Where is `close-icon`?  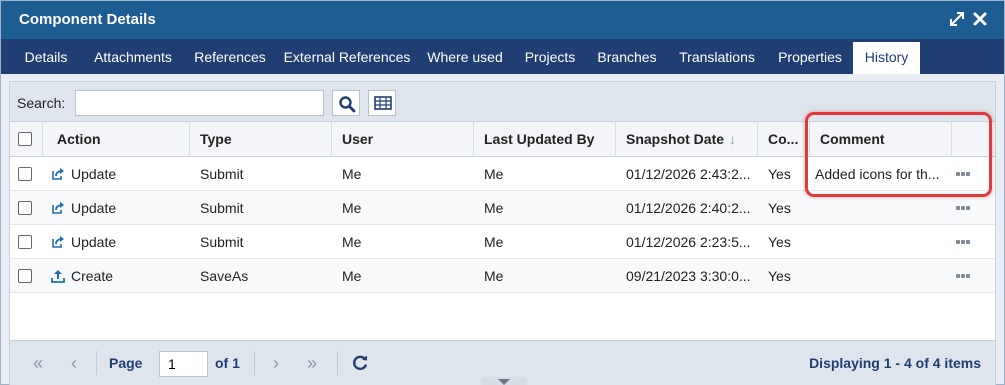 close-icon is located at coordinates (980, 19).